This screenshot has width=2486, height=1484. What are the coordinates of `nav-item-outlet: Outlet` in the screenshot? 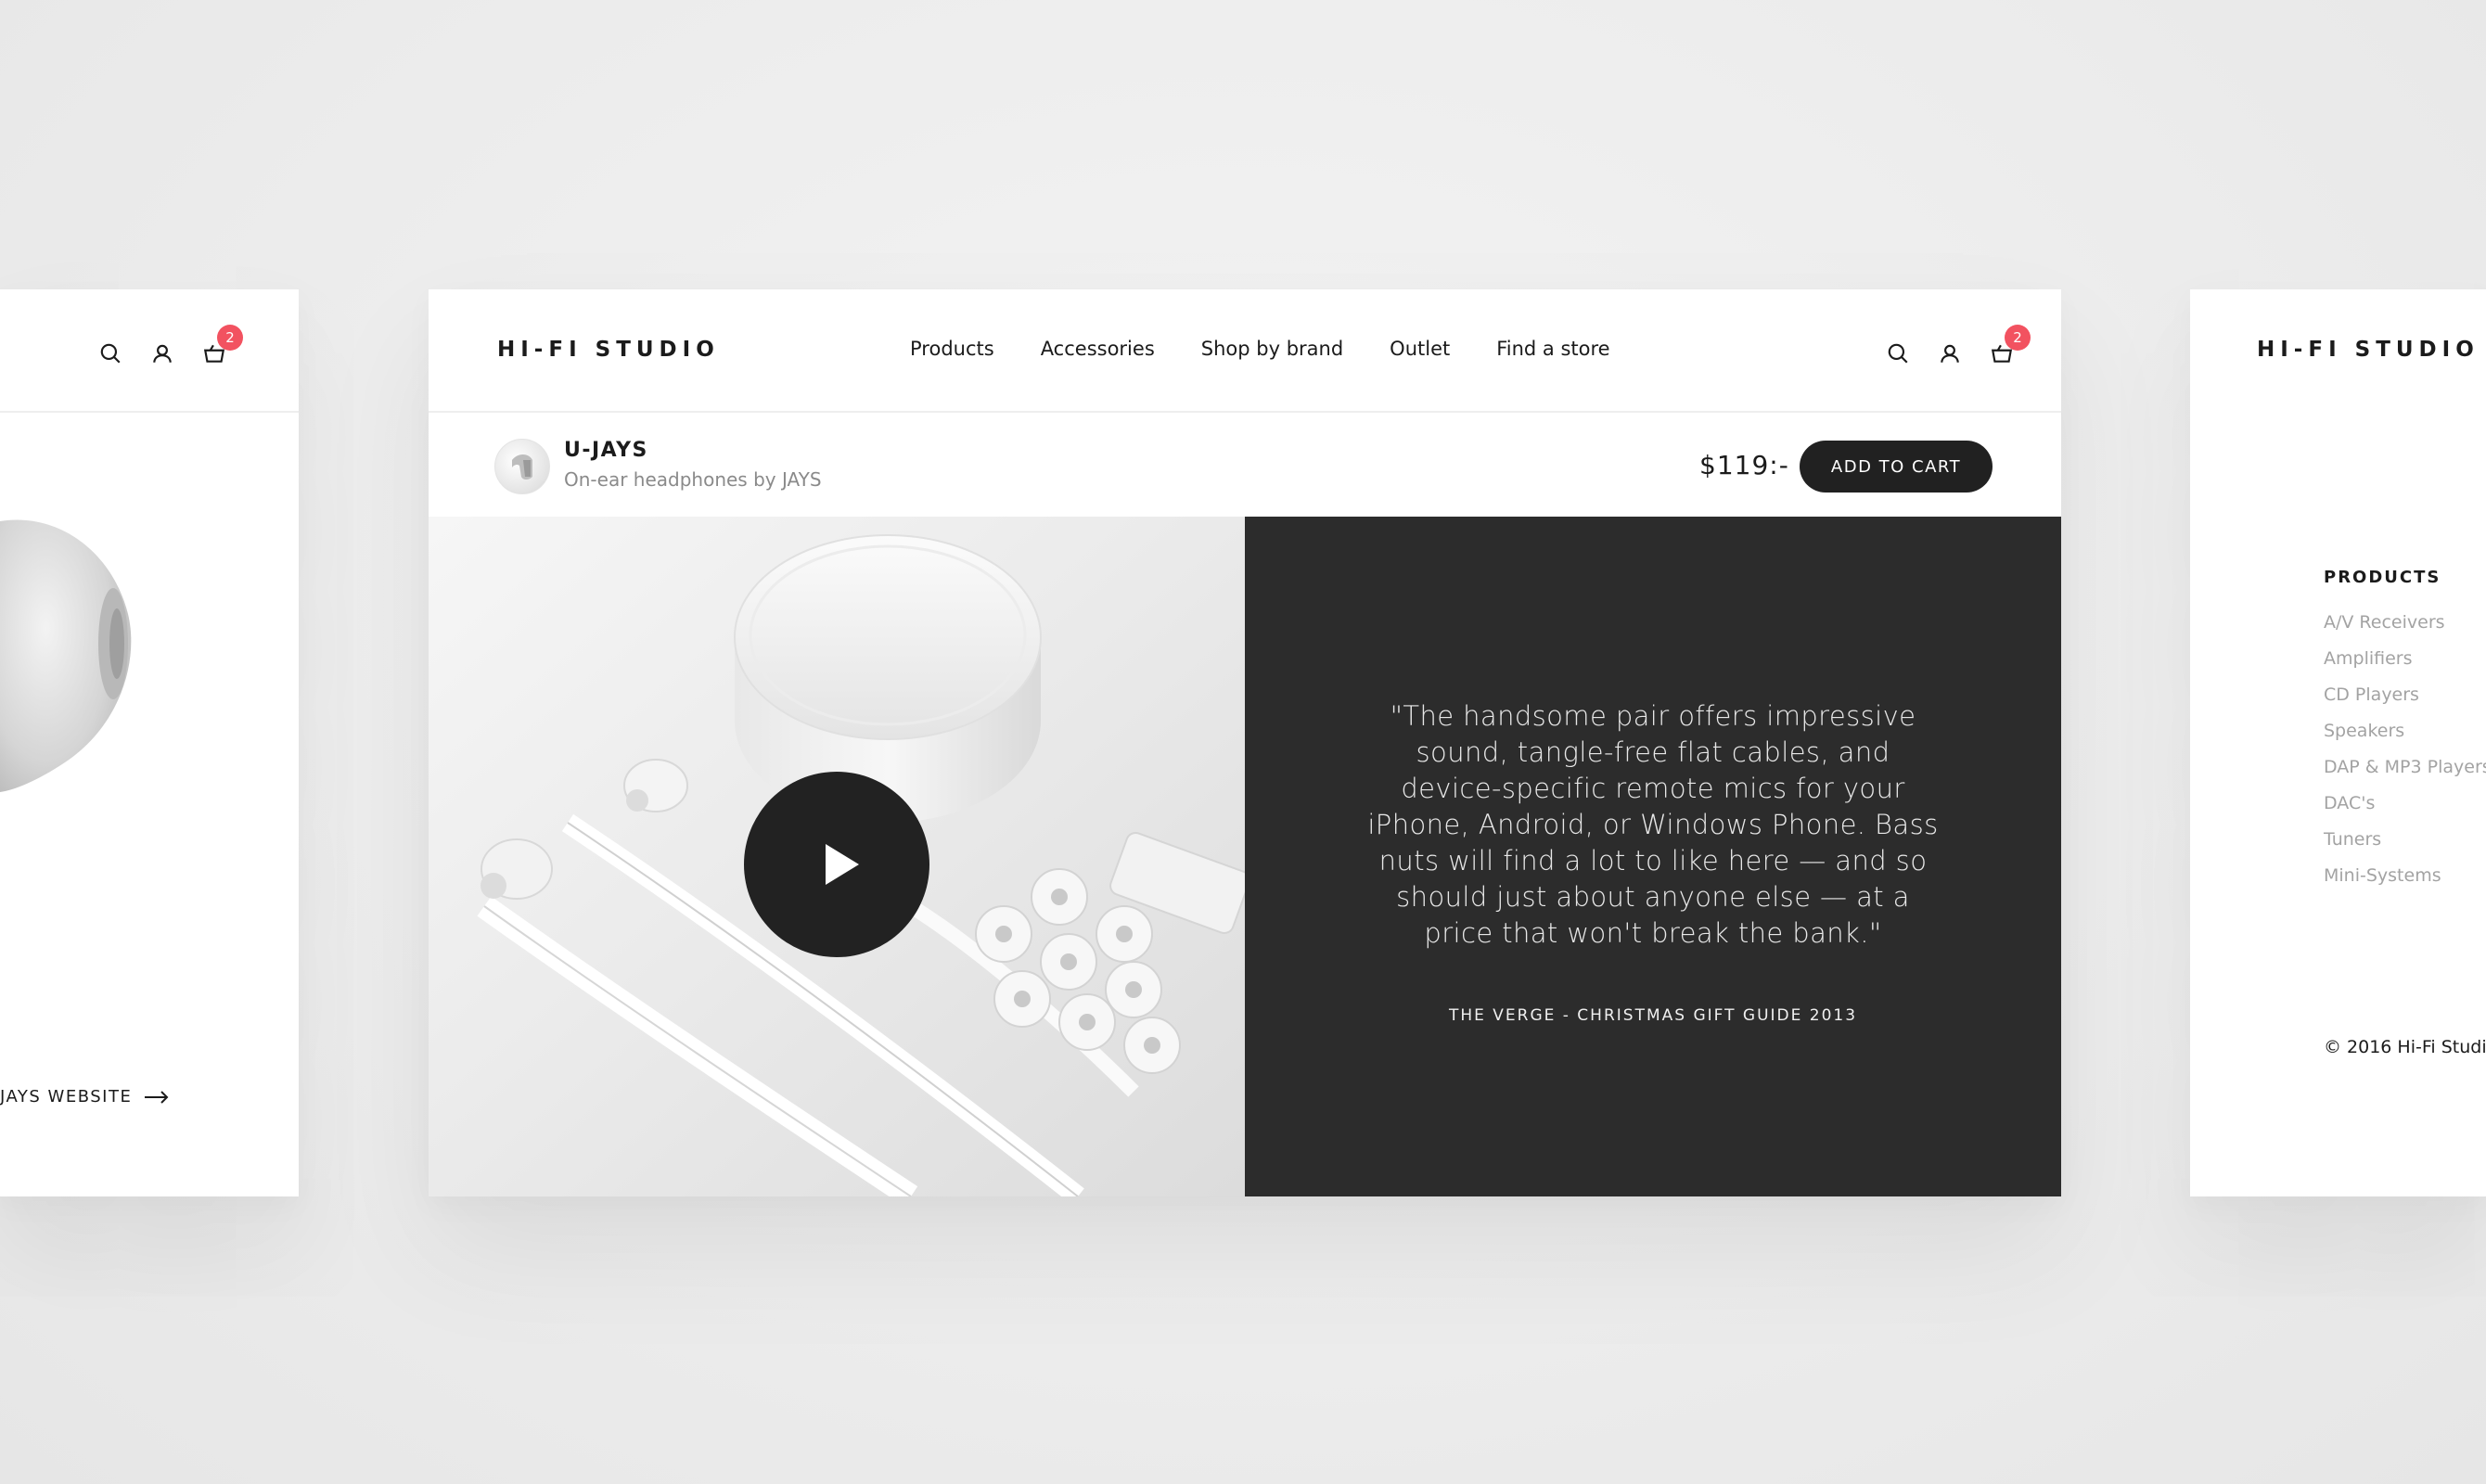 It's located at (1420, 349).